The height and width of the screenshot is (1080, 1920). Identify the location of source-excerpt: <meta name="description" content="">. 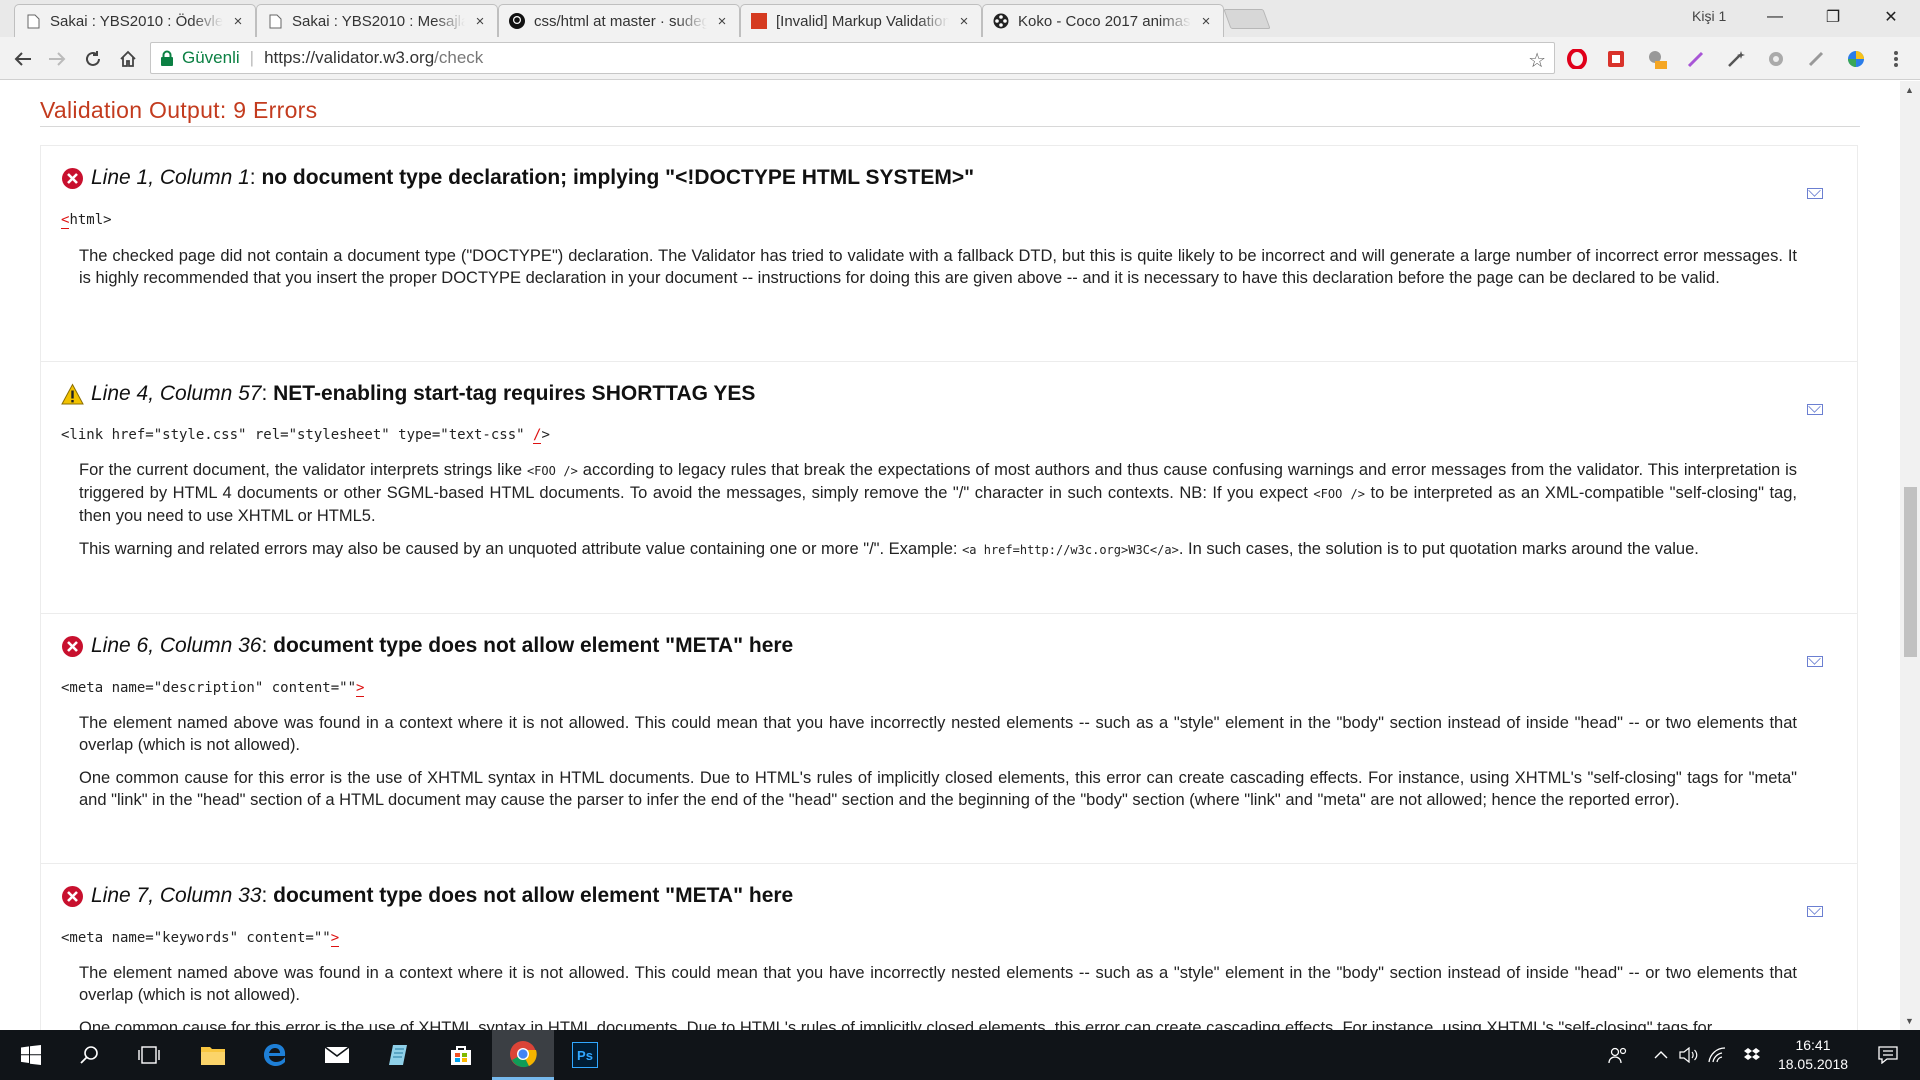
(213, 688).